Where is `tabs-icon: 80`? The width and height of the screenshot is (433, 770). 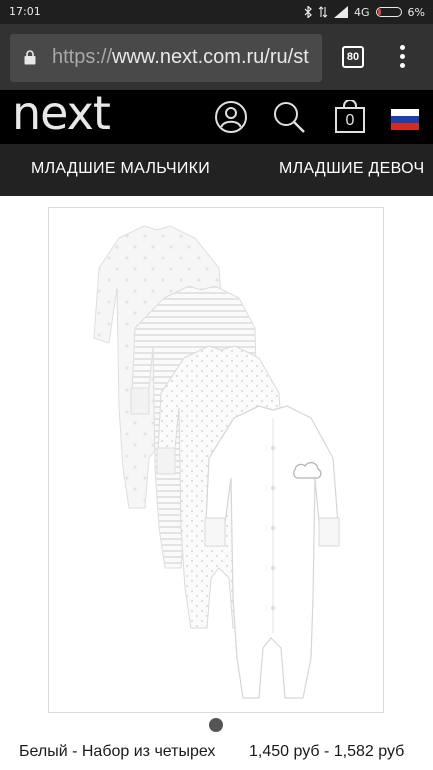
tabs-icon: 80 is located at coordinates (353, 57).